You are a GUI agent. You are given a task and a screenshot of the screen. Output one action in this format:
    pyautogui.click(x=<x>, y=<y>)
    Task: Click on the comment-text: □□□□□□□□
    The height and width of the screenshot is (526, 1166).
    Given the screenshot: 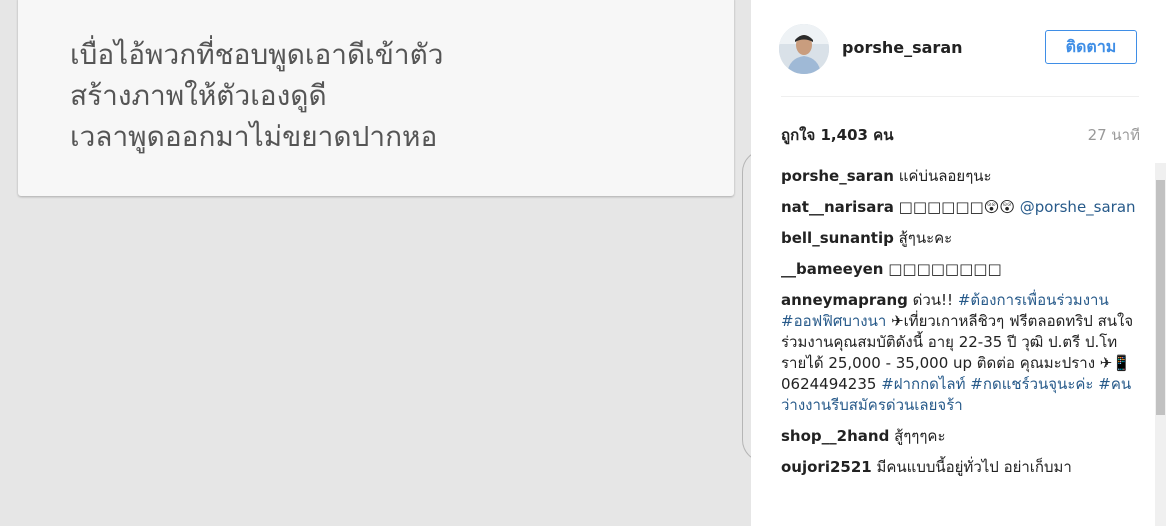 What is the action you would take?
    pyautogui.click(x=942, y=269)
    